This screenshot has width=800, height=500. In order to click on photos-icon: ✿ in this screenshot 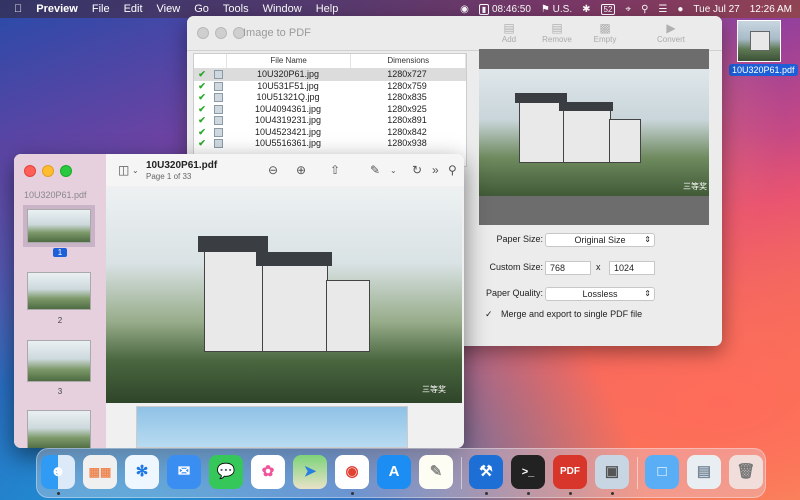, I will do `click(268, 472)`.